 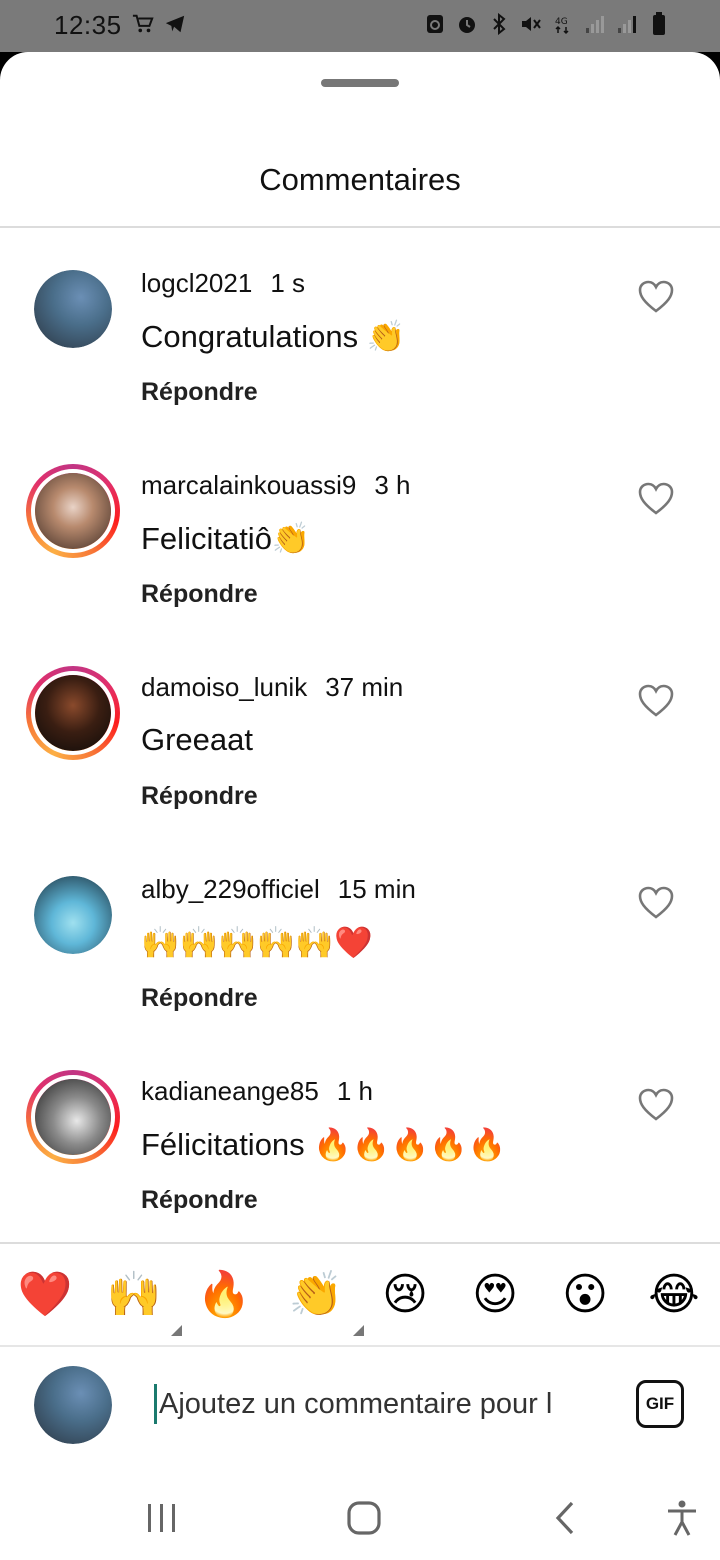 I want to click on comment-text: Congratulations 👏, so click(x=273, y=336).